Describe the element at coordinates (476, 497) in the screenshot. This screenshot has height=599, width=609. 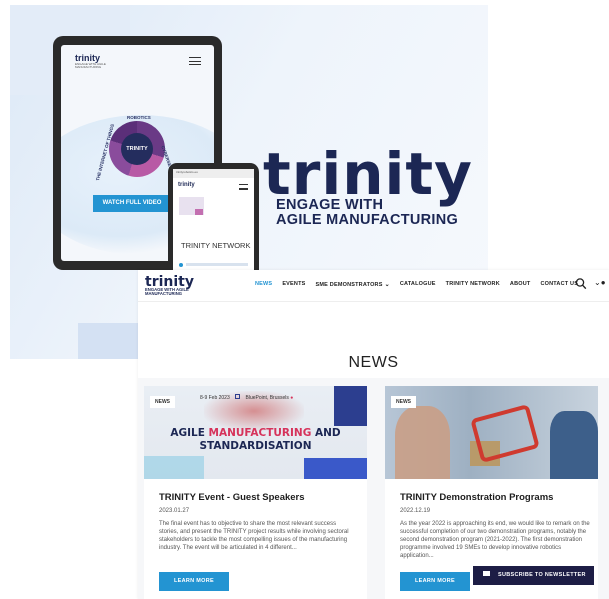
I see `news-card-title: TRINITY Demonstration Programs` at that location.